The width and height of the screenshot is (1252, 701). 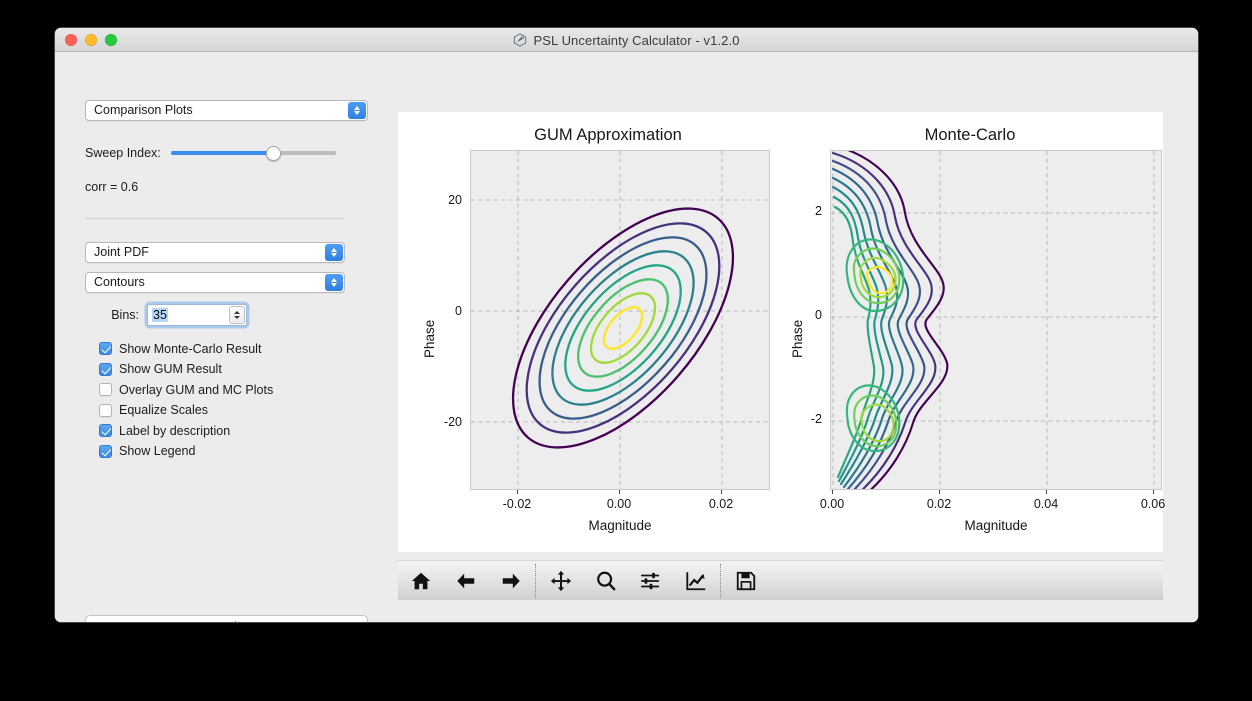 What do you see at coordinates (797, 338) in the screenshot?
I see `mc-y-axis-label: Phase` at bounding box center [797, 338].